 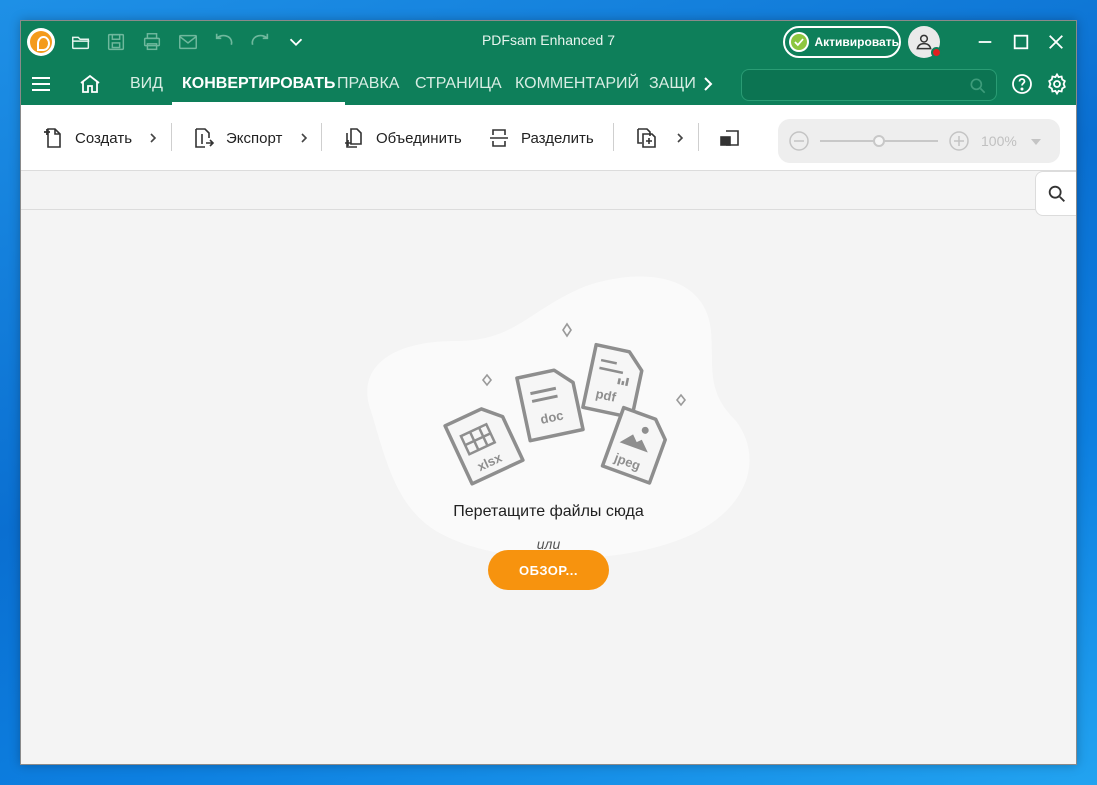 What do you see at coordinates (680, 138) in the screenshot?
I see `insert-pages-chevron-icon` at bounding box center [680, 138].